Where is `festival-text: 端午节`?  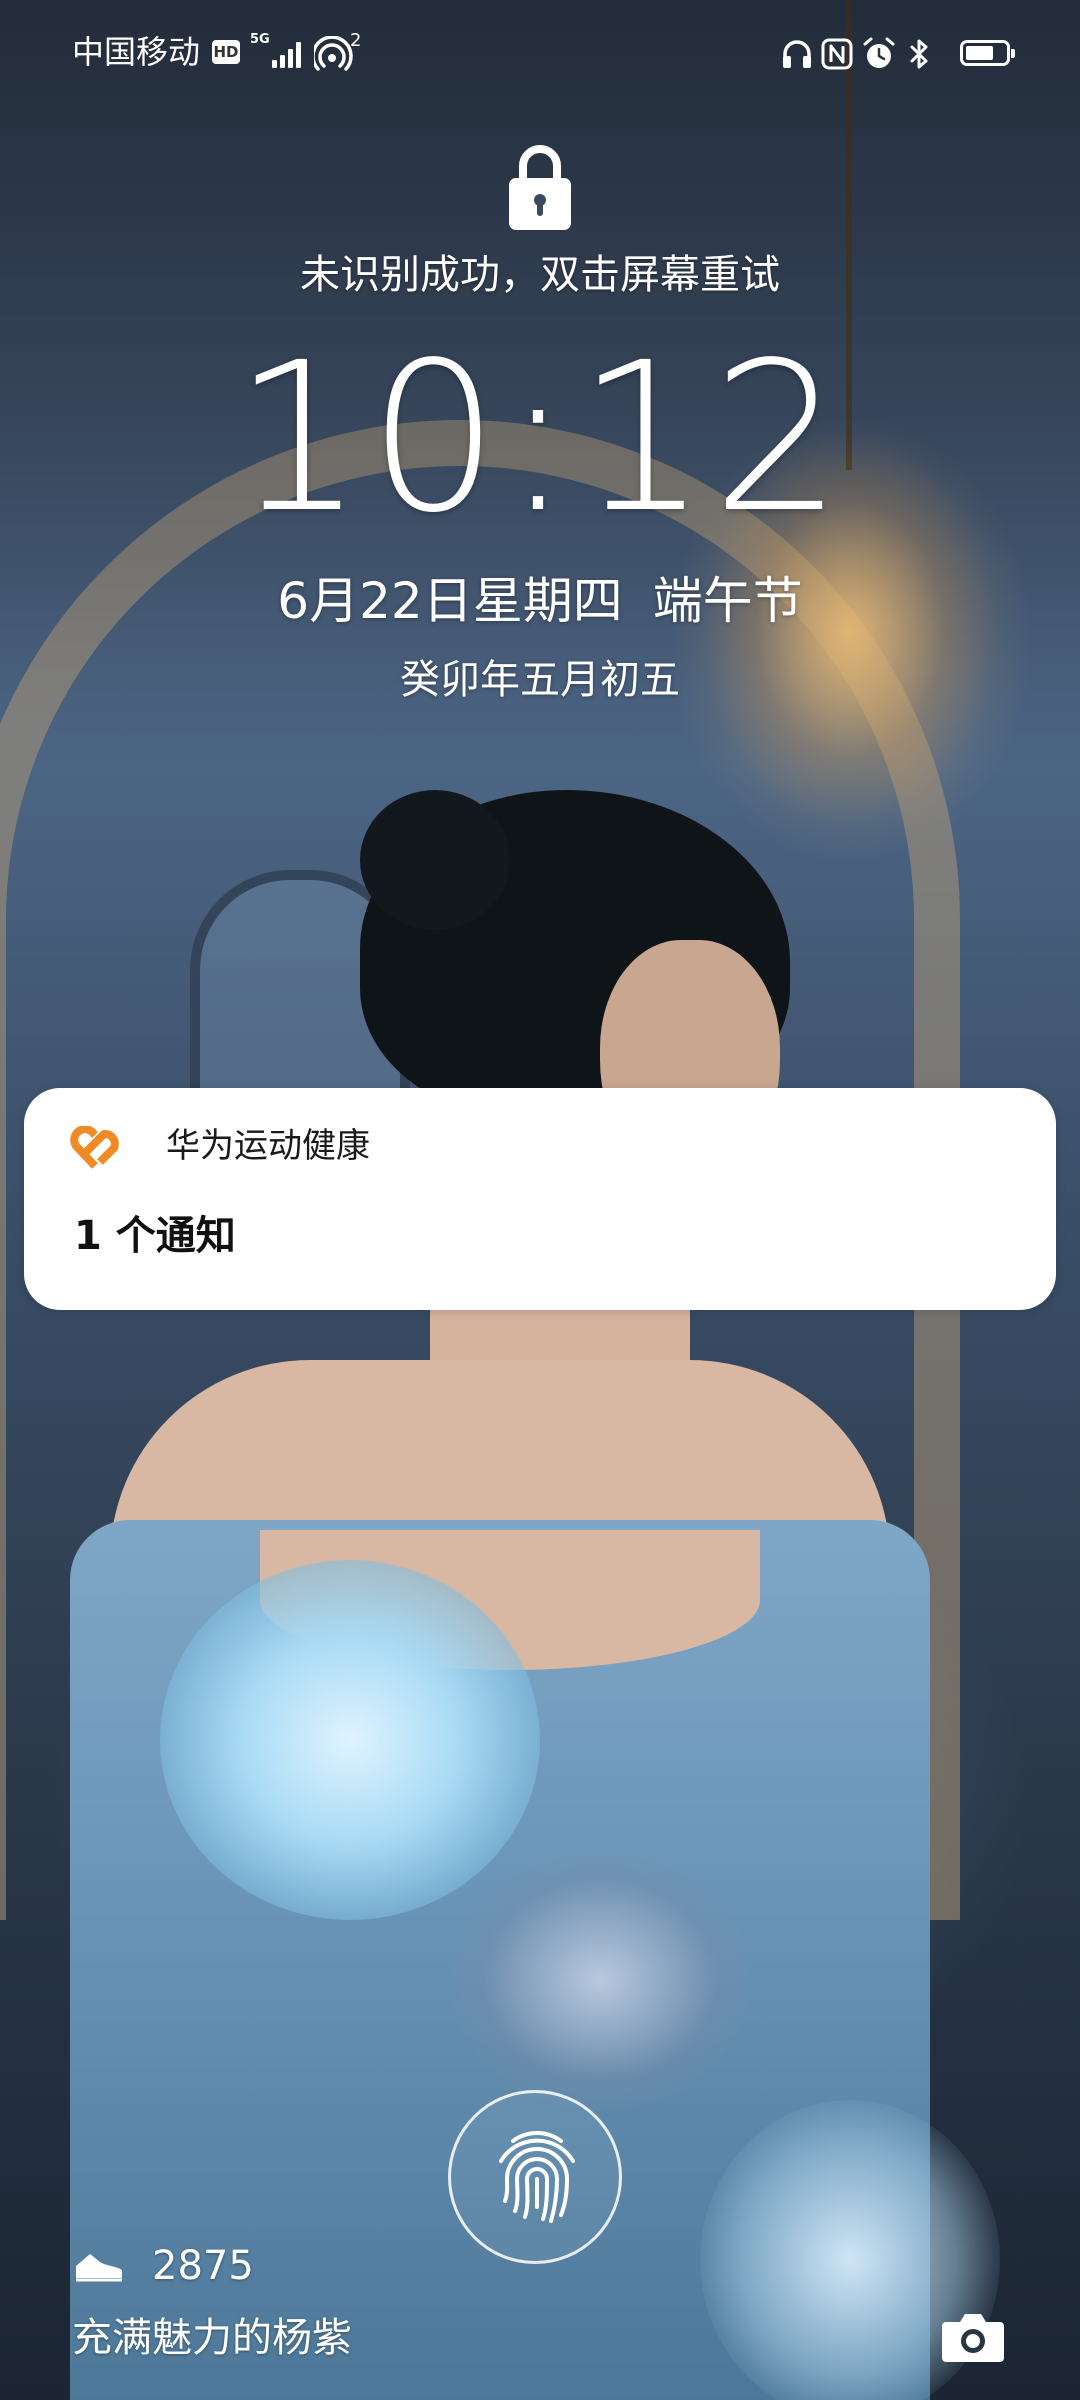
festival-text: 端午节 is located at coordinates (727, 601).